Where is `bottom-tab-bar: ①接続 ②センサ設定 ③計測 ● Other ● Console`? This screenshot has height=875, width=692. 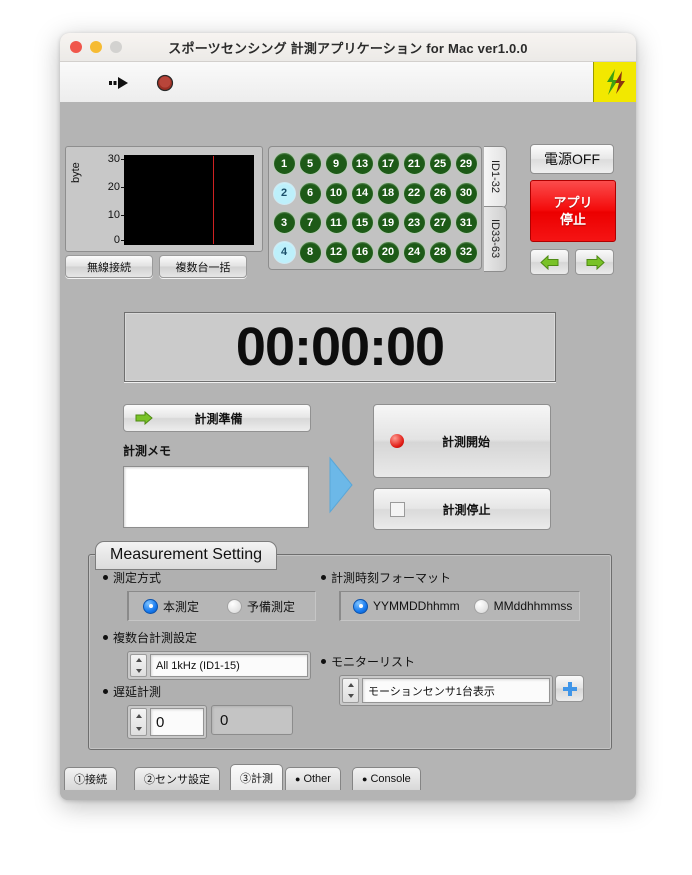 bottom-tab-bar: ①接続 ②センサ設定 ③計測 ● Other ● Console is located at coordinates (348, 777).